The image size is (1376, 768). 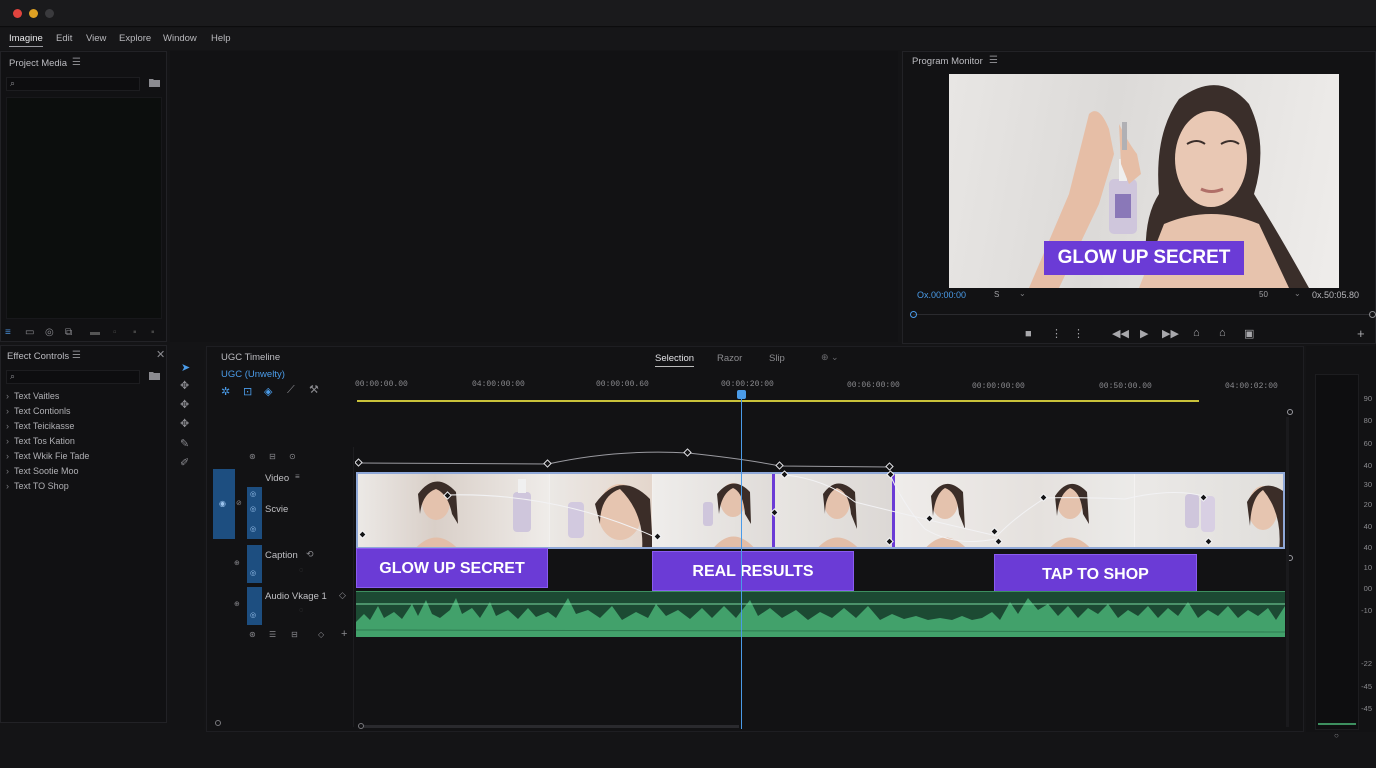 What do you see at coordinates (996, 294) in the screenshot?
I see `fit-select: S` at bounding box center [996, 294].